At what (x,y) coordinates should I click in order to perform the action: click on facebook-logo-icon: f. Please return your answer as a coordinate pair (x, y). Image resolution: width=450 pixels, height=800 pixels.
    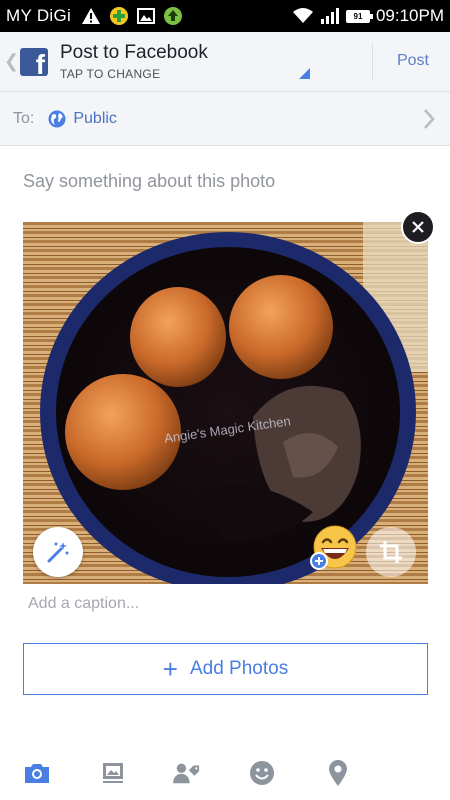
    Looking at the image, I should click on (34, 61).